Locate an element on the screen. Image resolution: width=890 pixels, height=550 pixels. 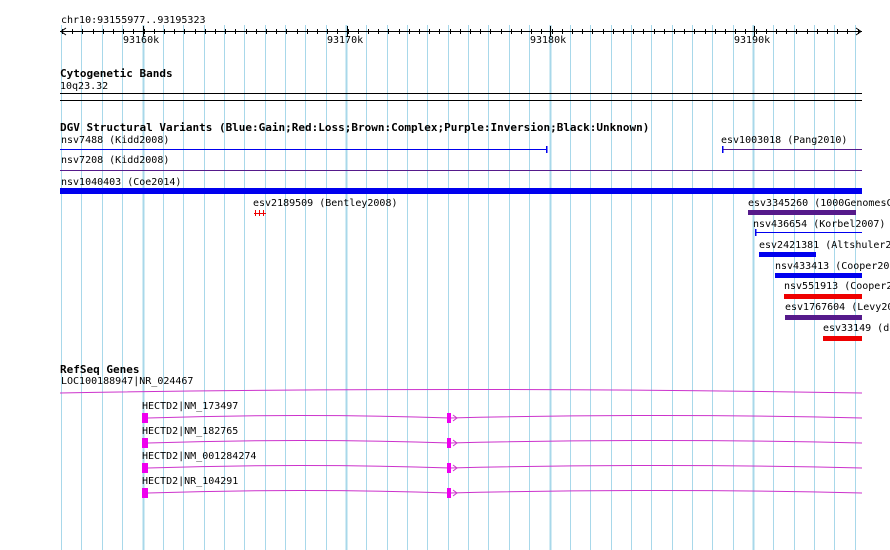
ruler-tick-label: 93180k is located at coordinates (548, 40).